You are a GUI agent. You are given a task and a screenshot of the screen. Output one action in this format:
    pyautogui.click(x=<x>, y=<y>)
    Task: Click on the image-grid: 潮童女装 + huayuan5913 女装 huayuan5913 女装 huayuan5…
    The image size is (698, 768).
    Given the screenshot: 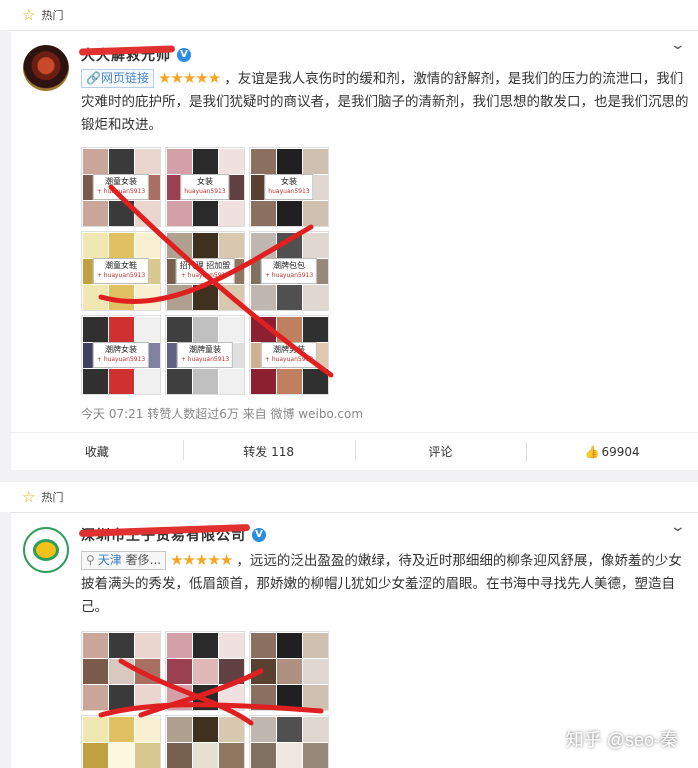 What is the action you would take?
    pyautogui.click(x=205, y=271)
    